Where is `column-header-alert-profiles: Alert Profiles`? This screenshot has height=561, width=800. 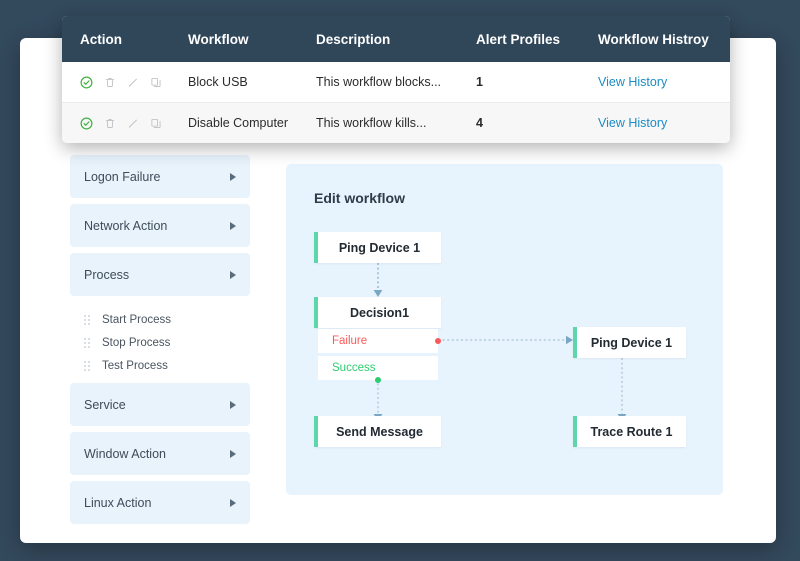
column-header-alert-profiles: Alert Profiles is located at coordinates (537, 39).